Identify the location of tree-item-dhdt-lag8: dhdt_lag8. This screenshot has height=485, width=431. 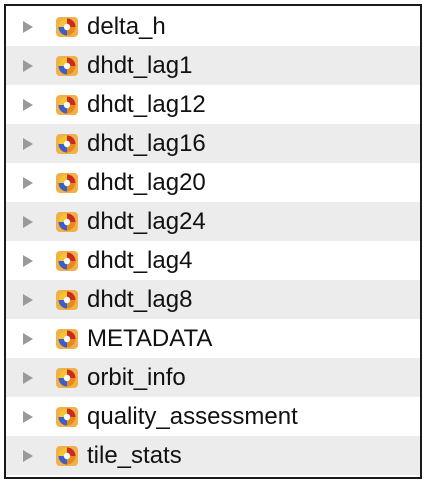
(213, 299).